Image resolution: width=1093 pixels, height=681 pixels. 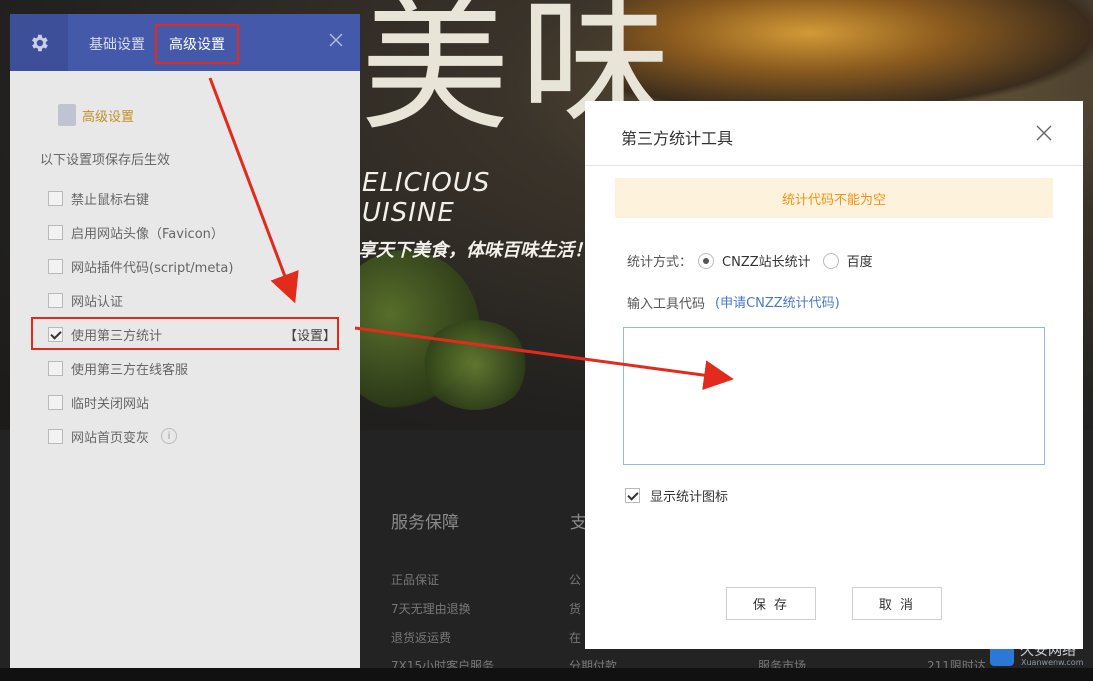 What do you see at coordinates (660, 262) in the screenshot?
I see `stats-method-label: 统计方式：` at bounding box center [660, 262].